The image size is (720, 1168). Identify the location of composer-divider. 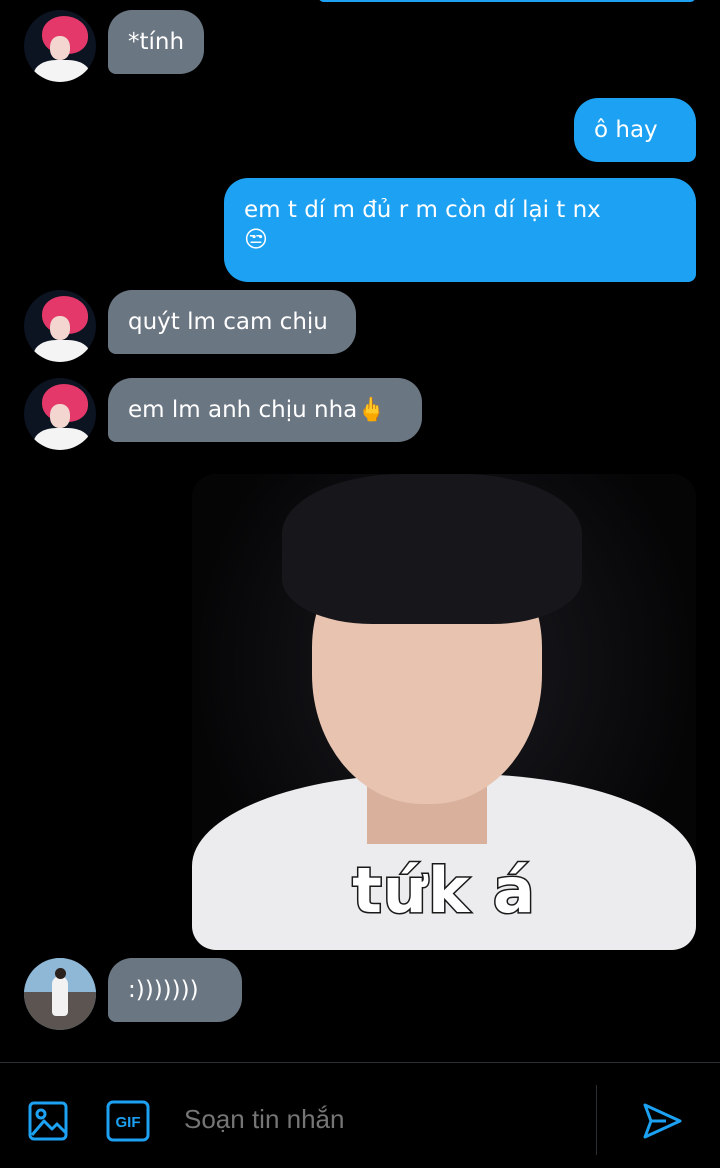
(596, 1120).